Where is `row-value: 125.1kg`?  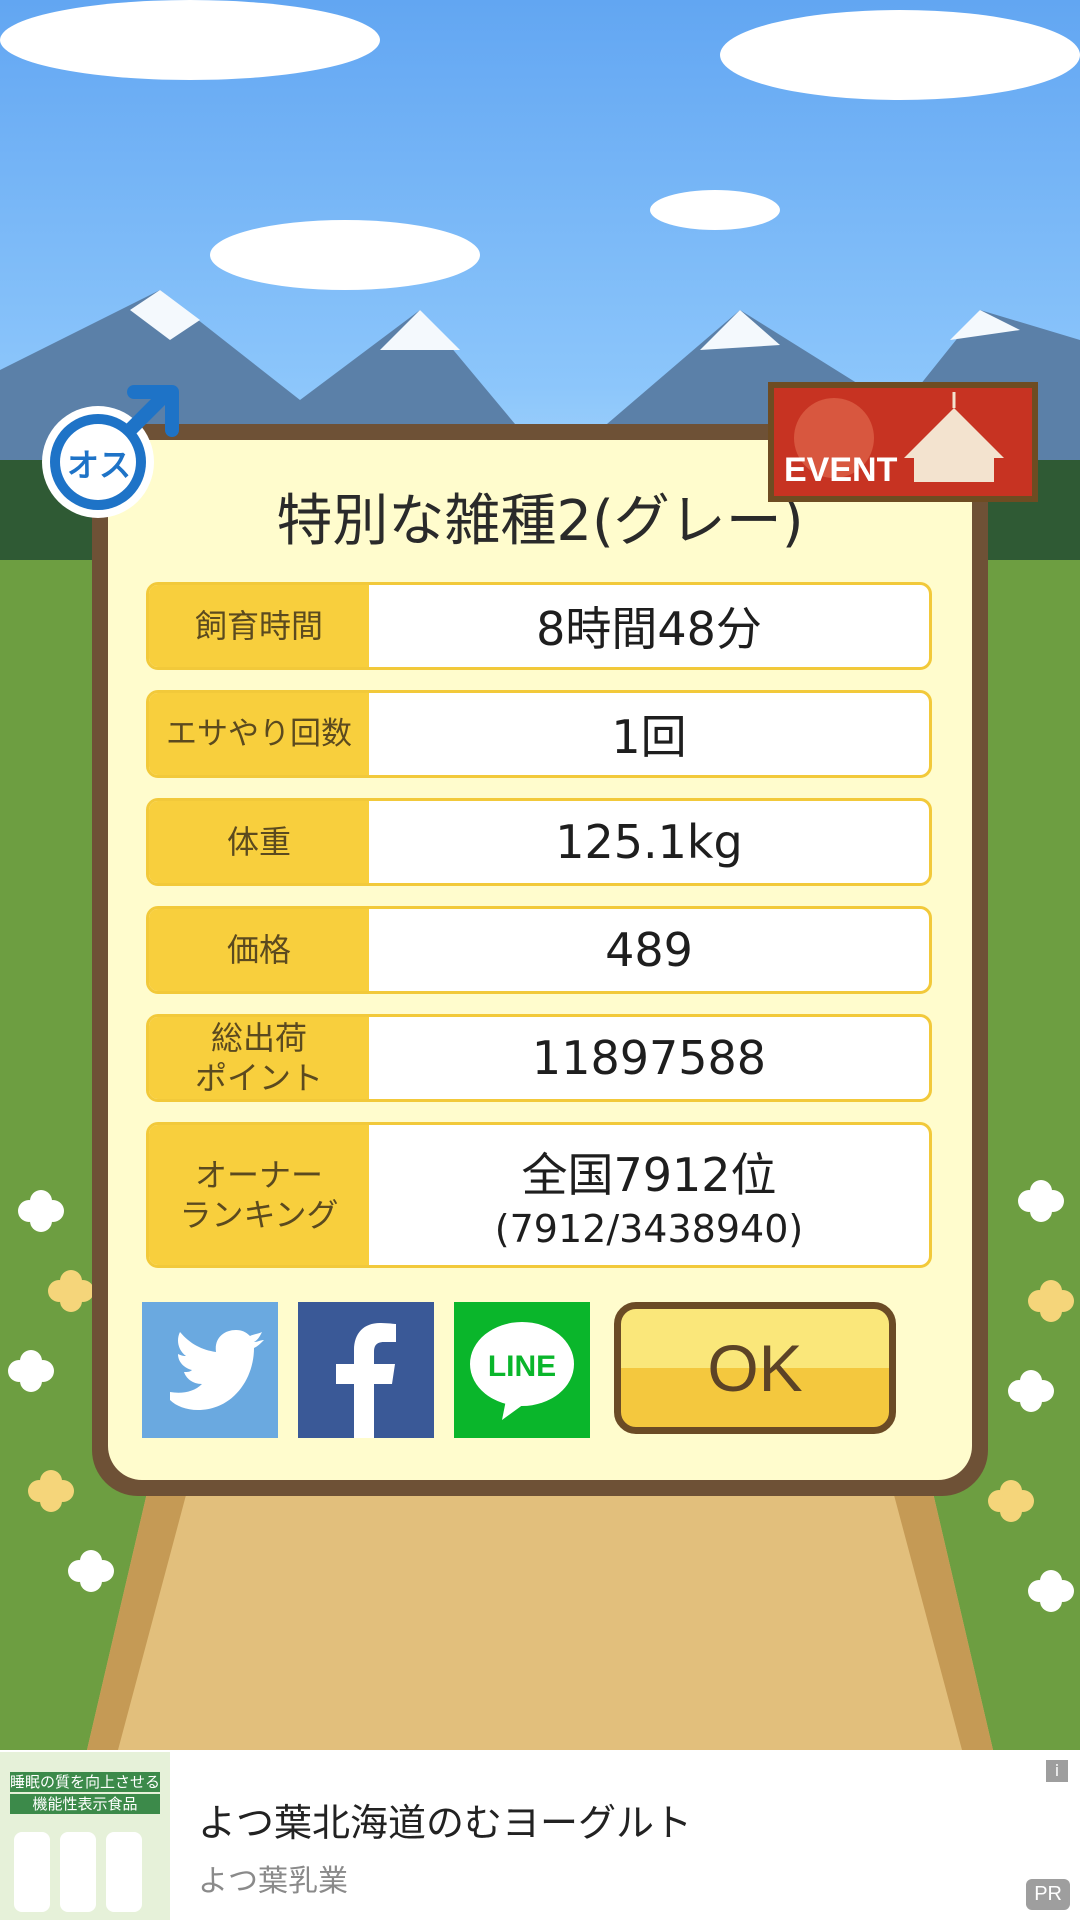
row-value: 125.1kg is located at coordinates (649, 842).